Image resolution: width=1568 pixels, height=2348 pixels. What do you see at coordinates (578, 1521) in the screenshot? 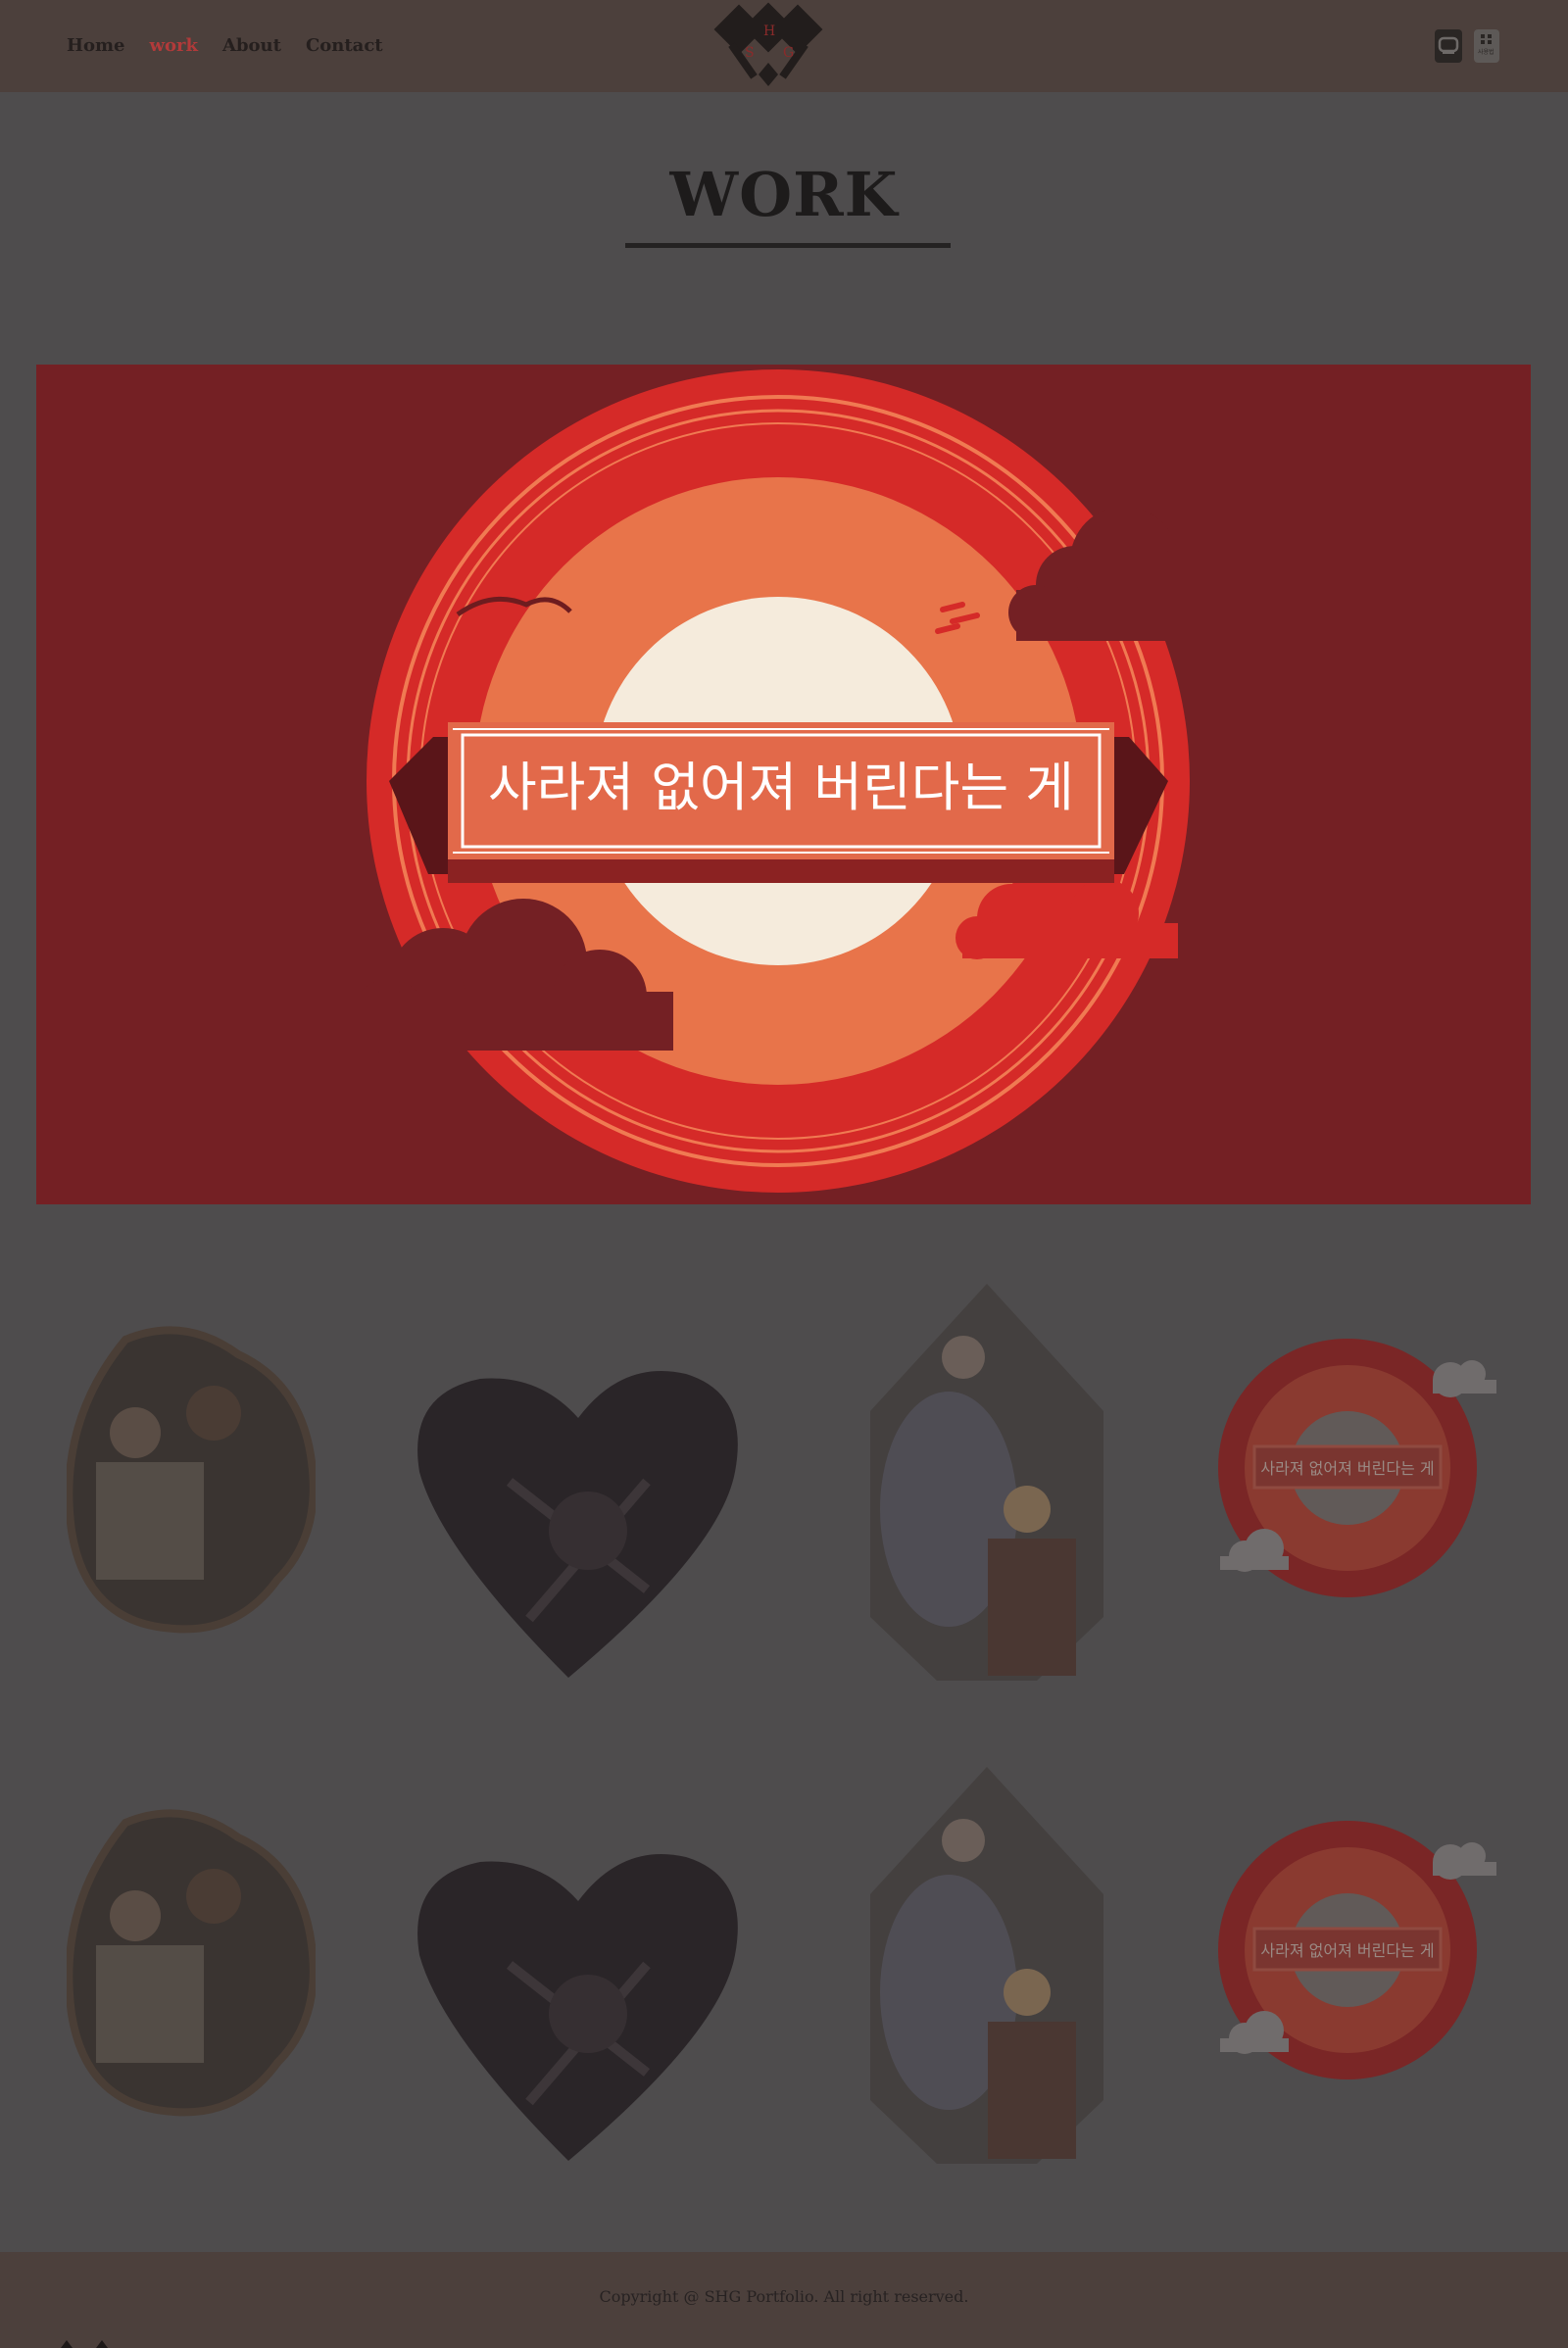
I see `gallery-item-heart` at bounding box center [578, 1521].